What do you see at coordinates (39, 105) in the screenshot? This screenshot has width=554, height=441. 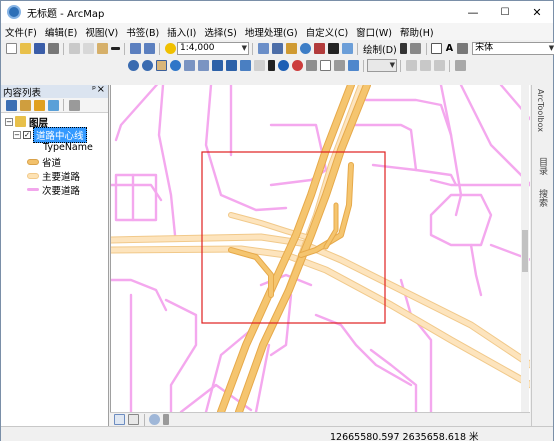 I see `list-by-visibility-icon` at bounding box center [39, 105].